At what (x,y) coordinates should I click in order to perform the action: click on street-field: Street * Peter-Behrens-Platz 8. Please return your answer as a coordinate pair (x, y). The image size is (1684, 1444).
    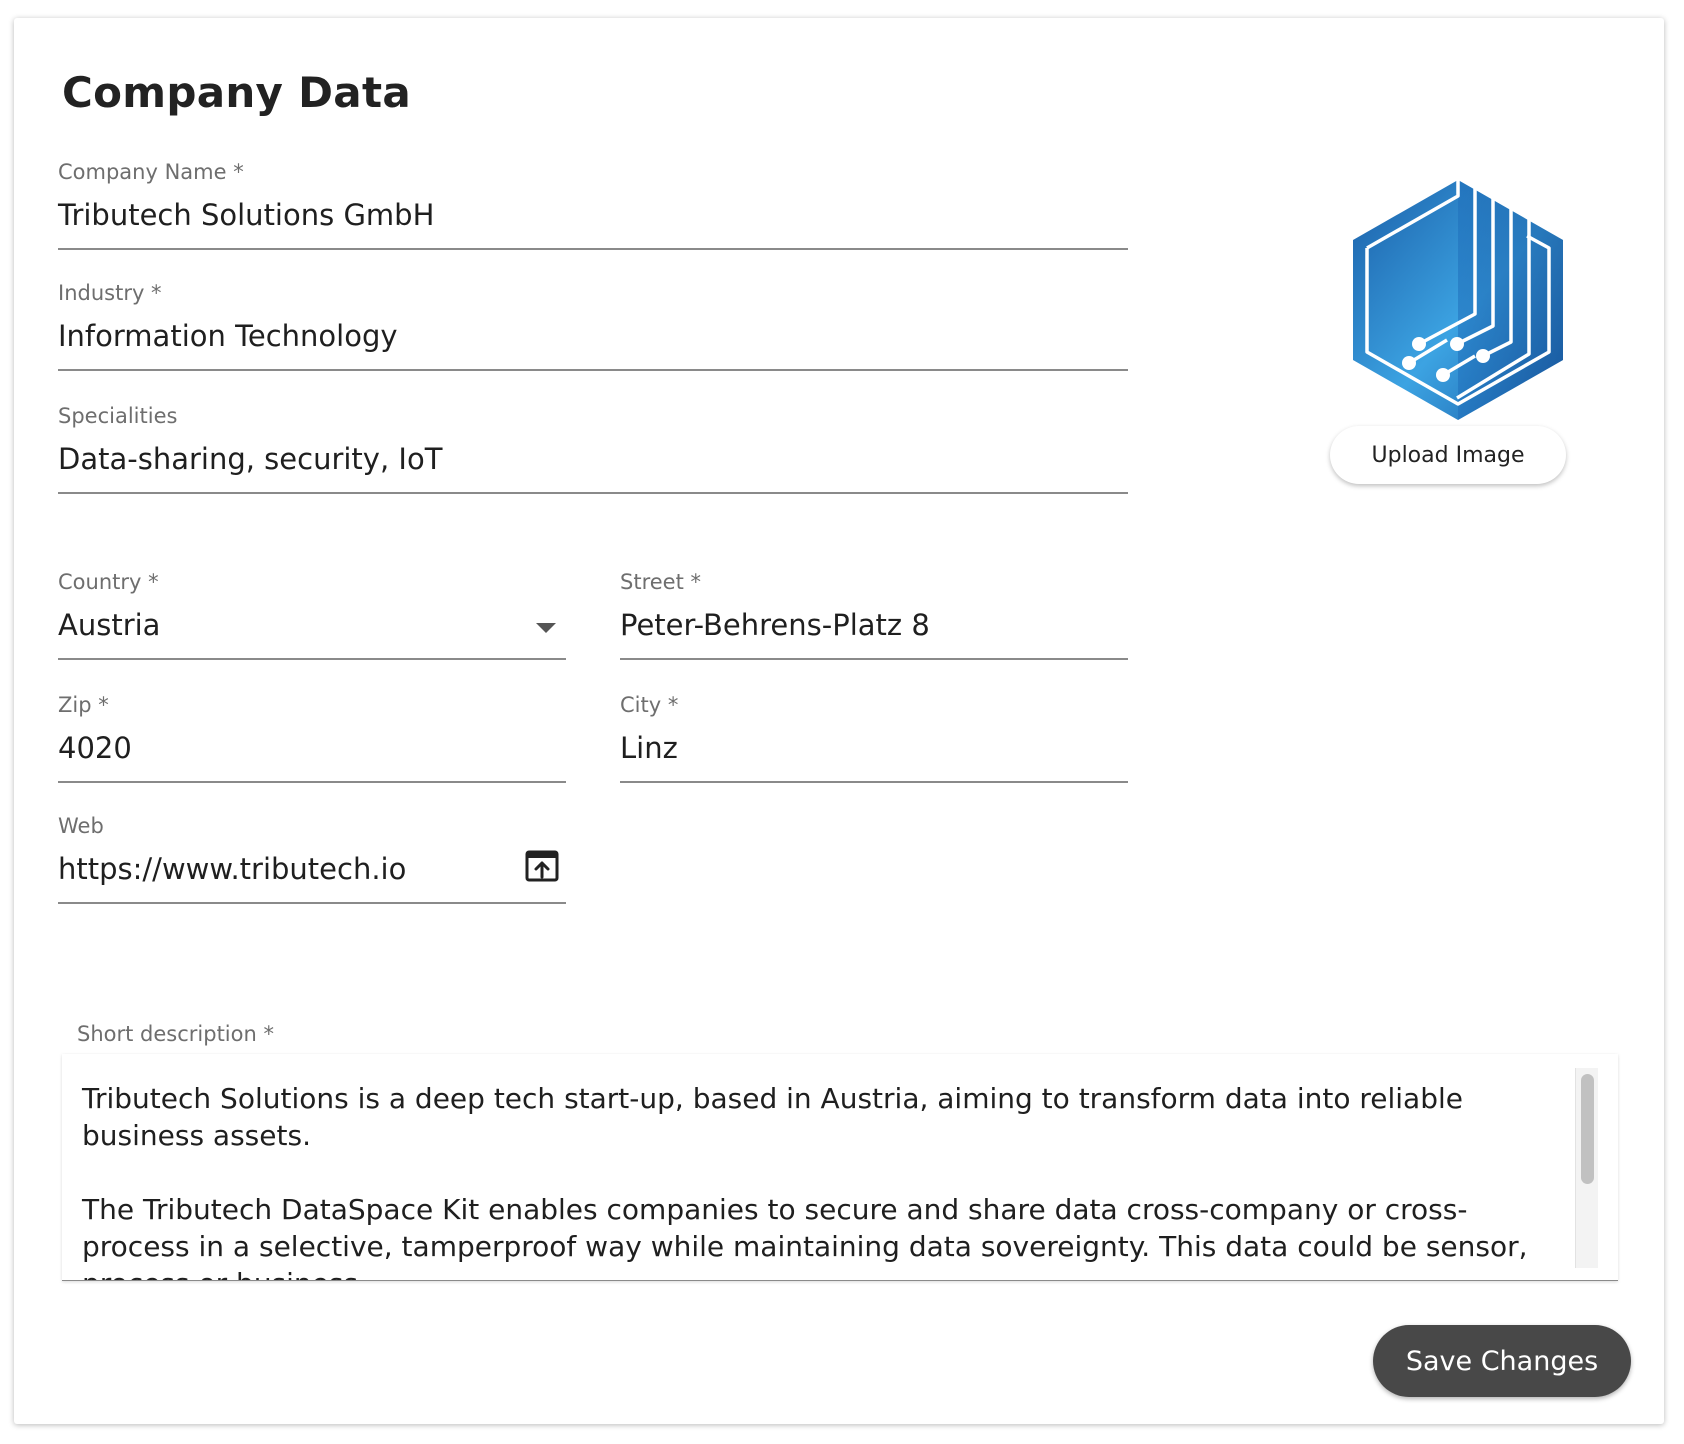
    Looking at the image, I should click on (874, 616).